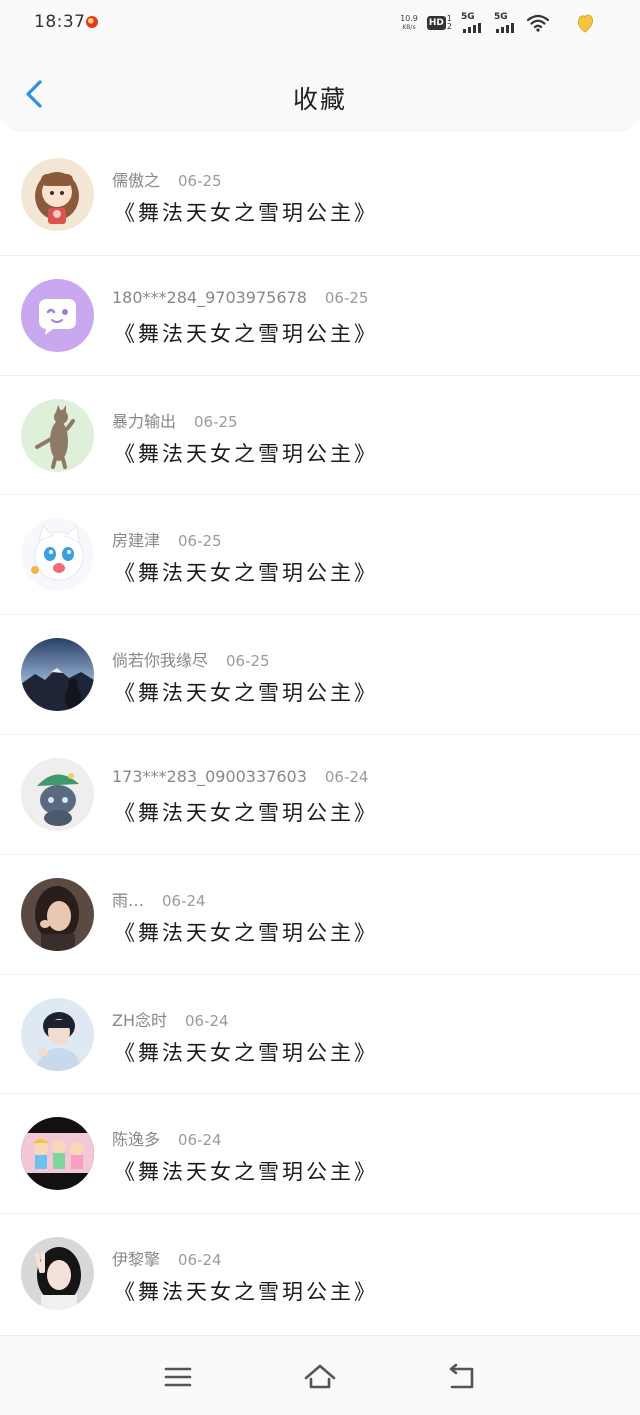  What do you see at coordinates (320, 195) in the screenshot?
I see `list-item: 儒傲之 06-25 《舞法天女之雪玥公主》` at bounding box center [320, 195].